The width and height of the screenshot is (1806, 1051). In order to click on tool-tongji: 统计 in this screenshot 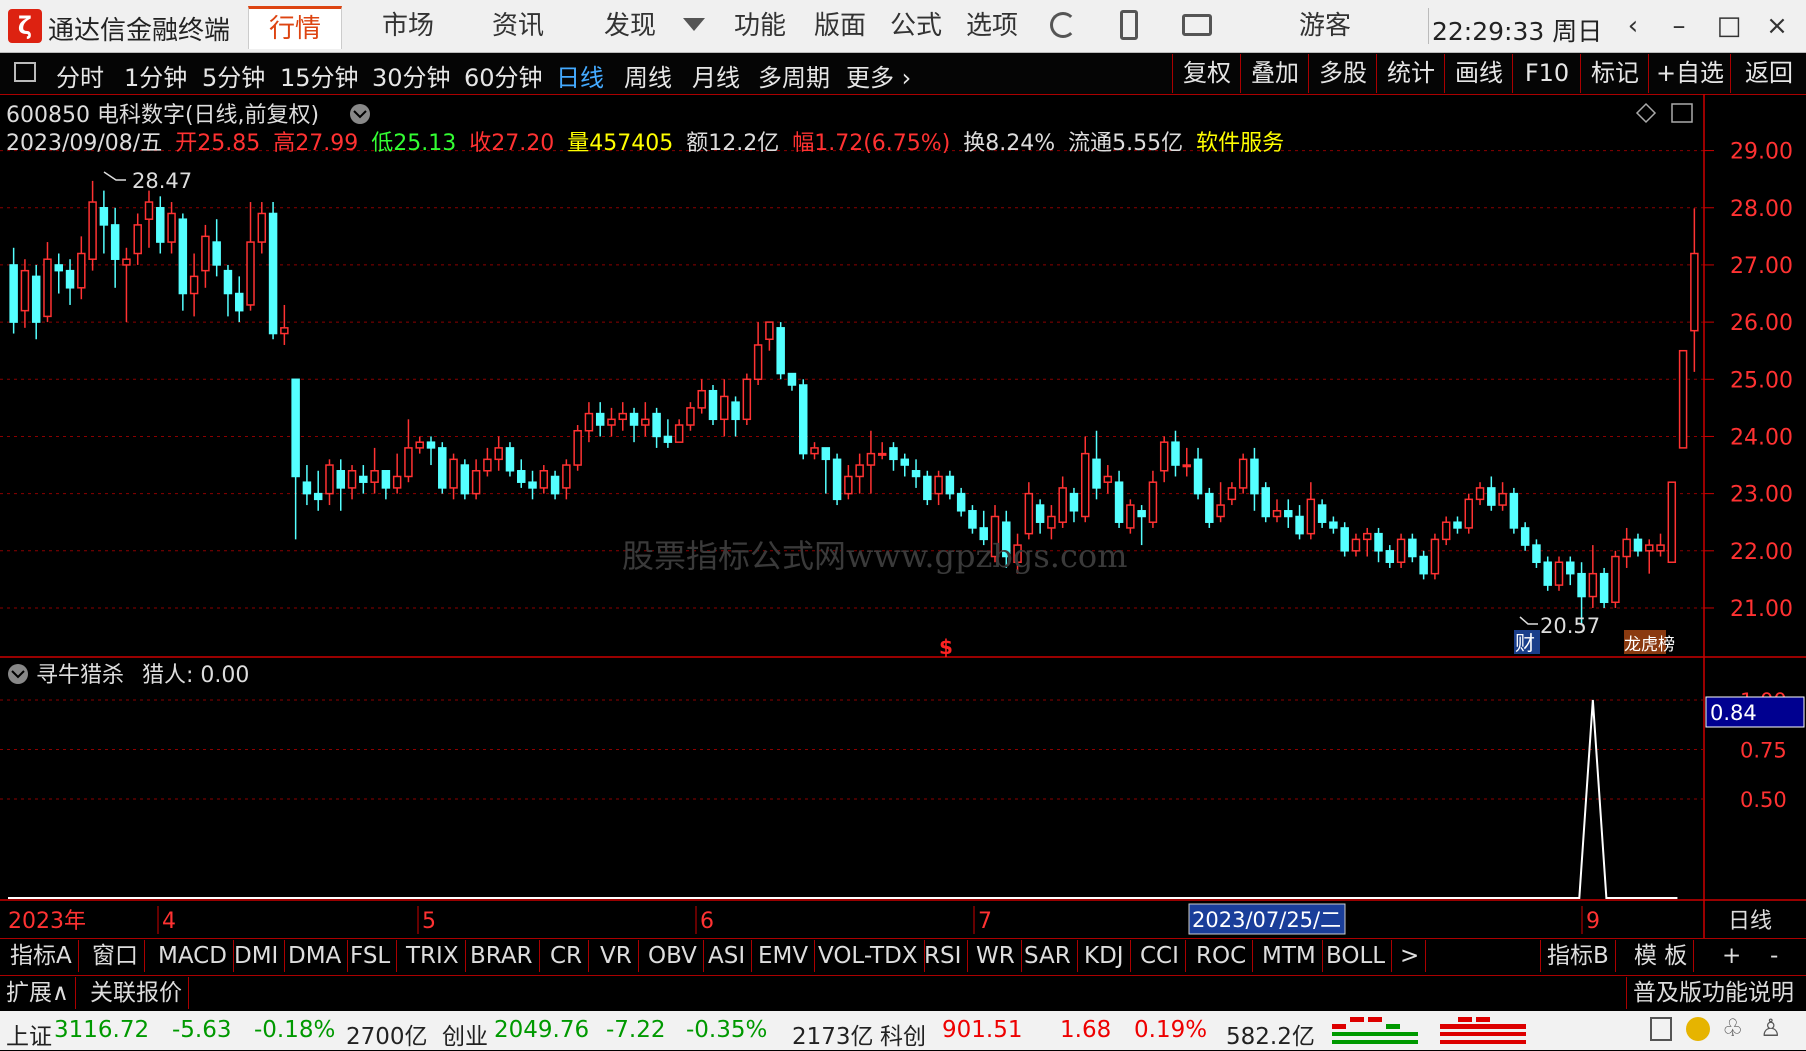, I will do `click(1410, 73)`.